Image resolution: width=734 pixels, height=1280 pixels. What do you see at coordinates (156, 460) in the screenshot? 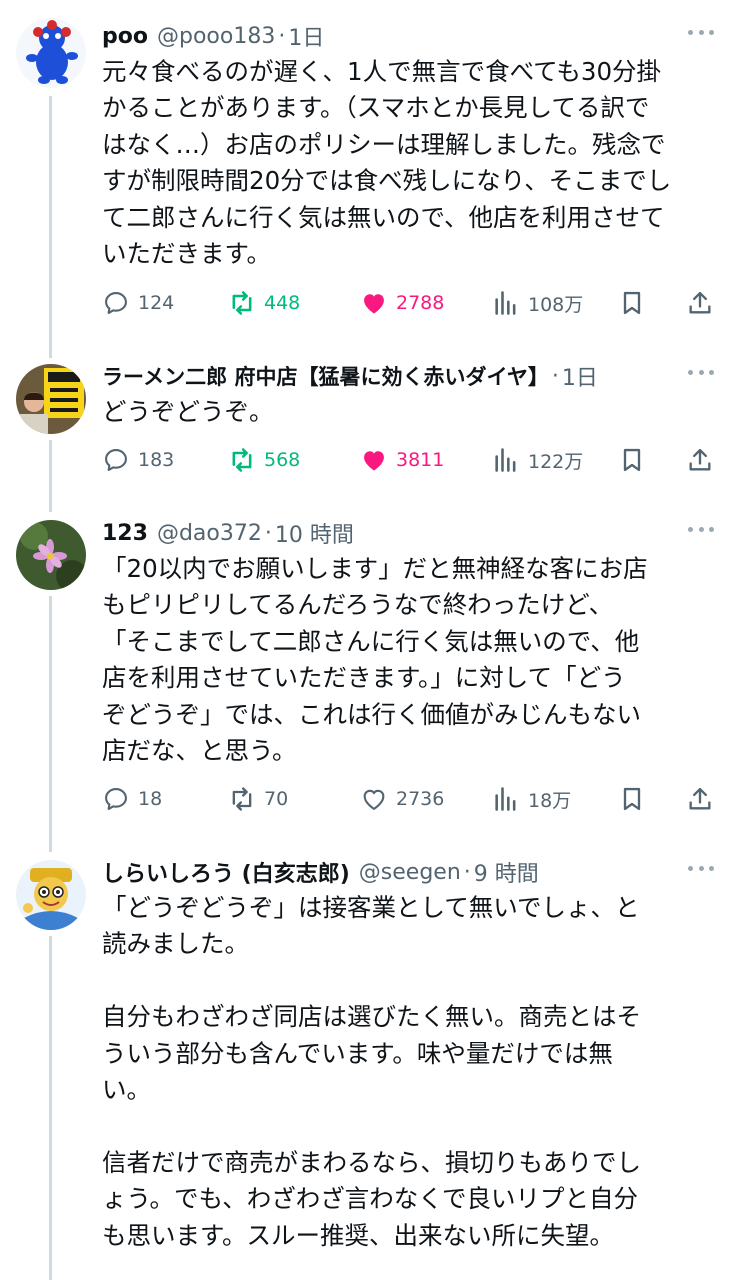
I see `reply-count: 183` at bounding box center [156, 460].